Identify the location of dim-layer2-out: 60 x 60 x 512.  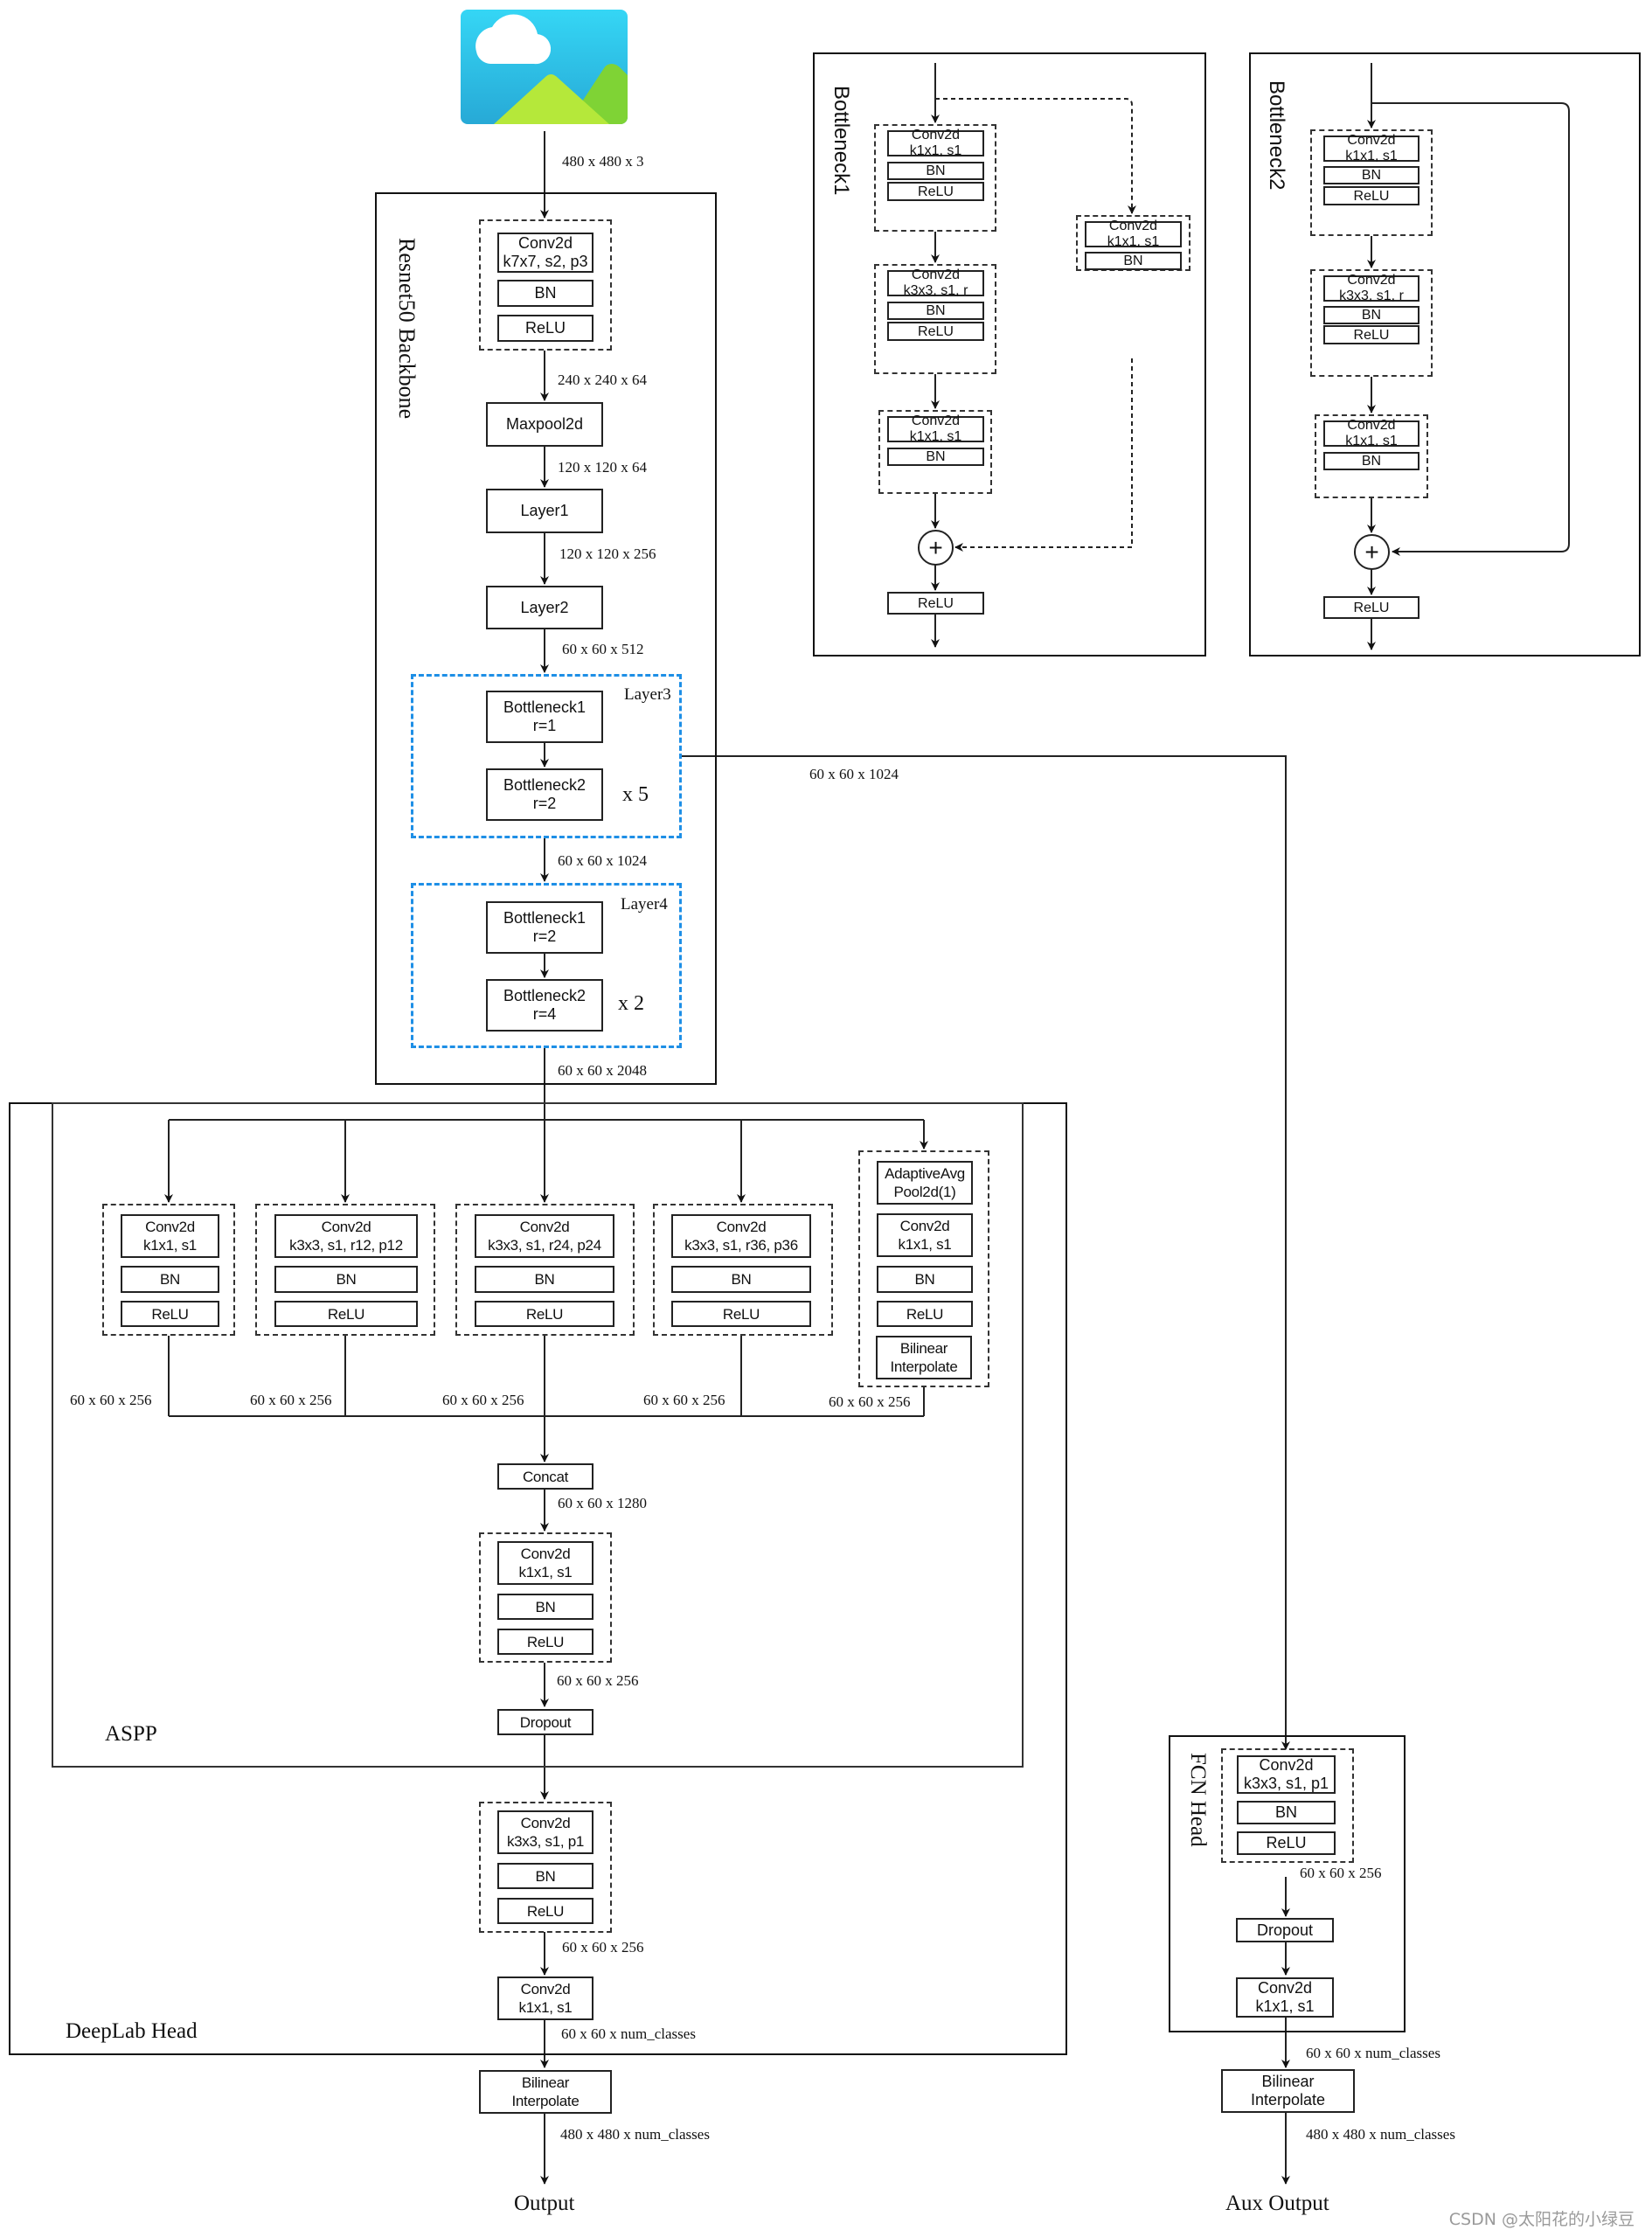
(603, 649).